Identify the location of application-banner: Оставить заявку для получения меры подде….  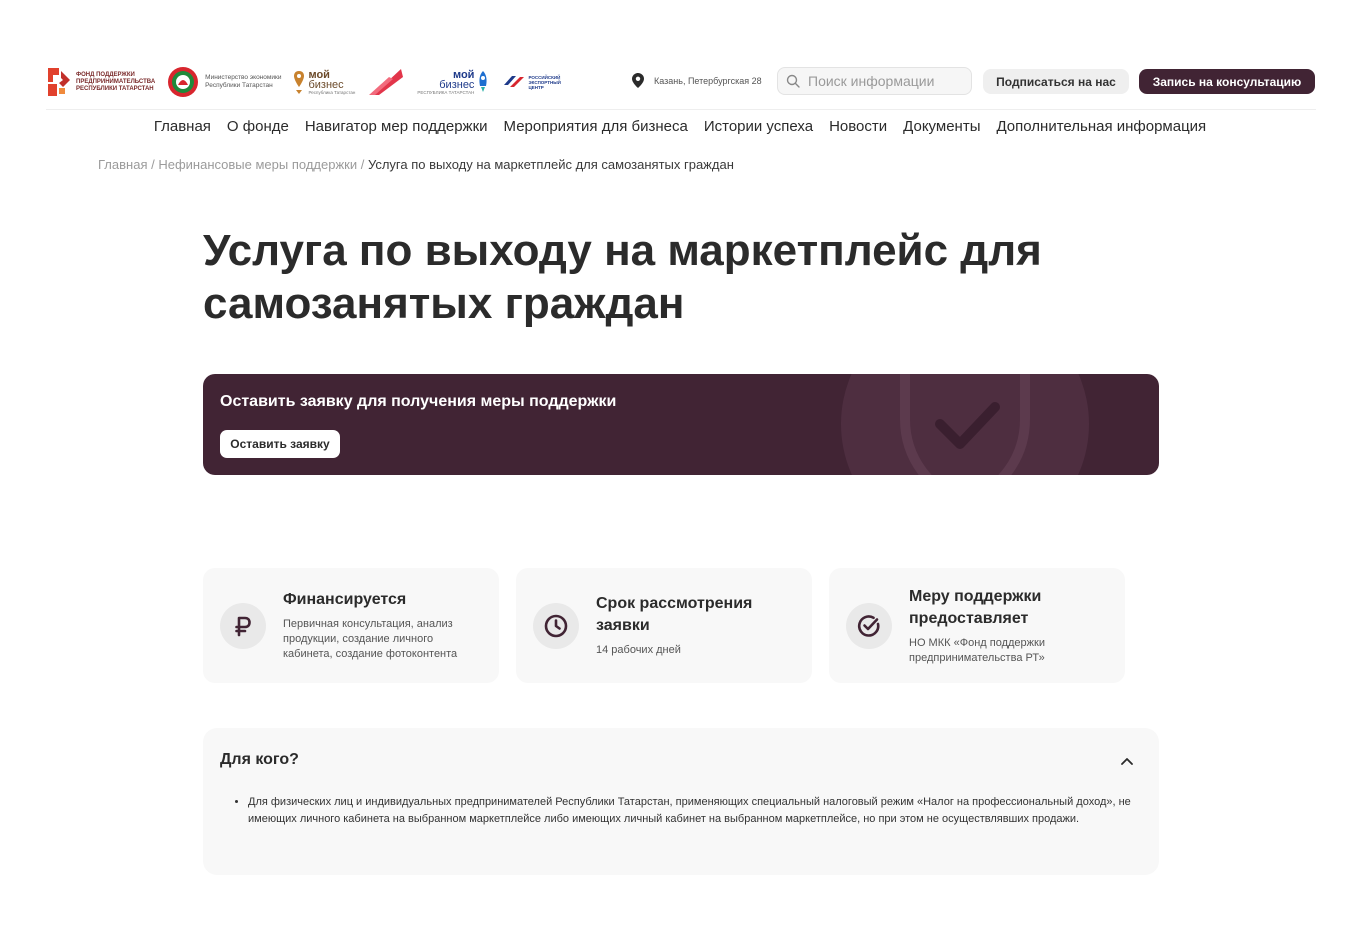
(681, 424).